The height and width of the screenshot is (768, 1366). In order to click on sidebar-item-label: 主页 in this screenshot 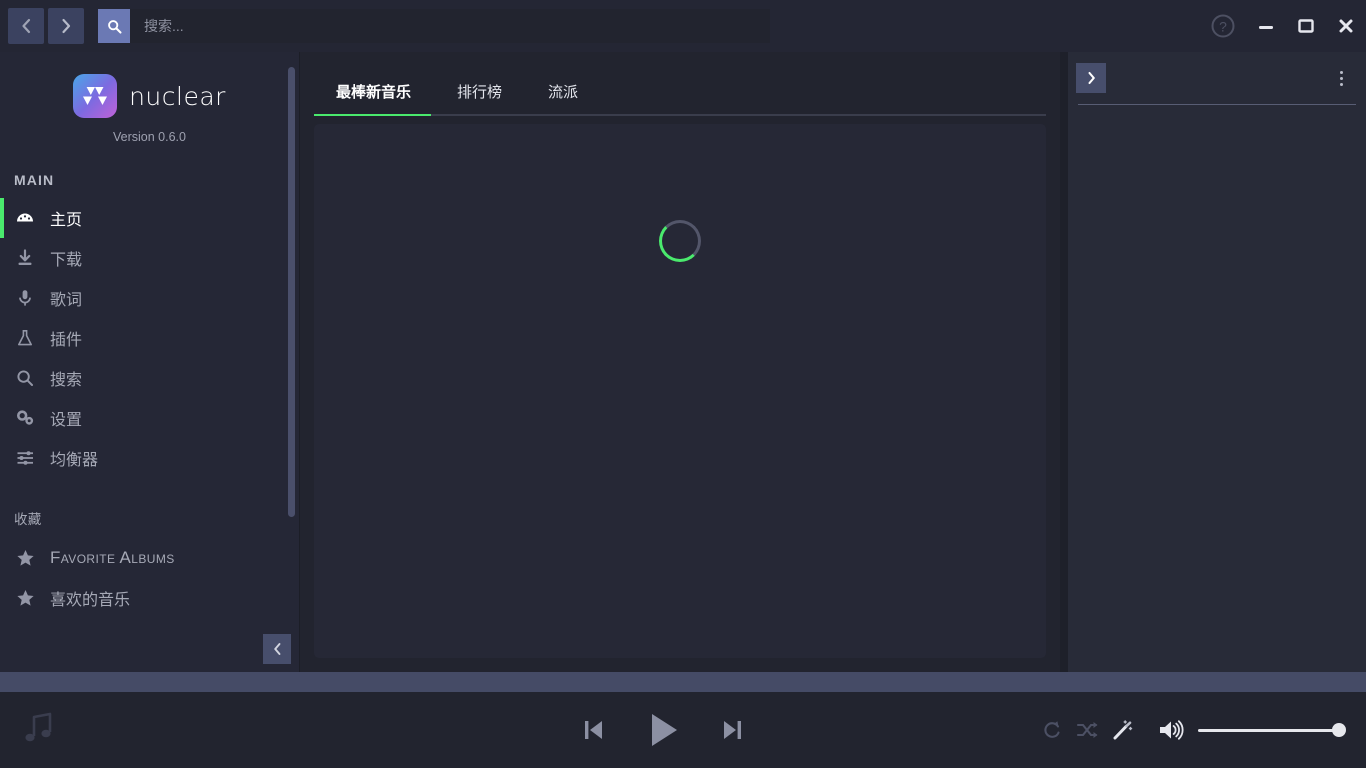, I will do `click(66, 220)`.